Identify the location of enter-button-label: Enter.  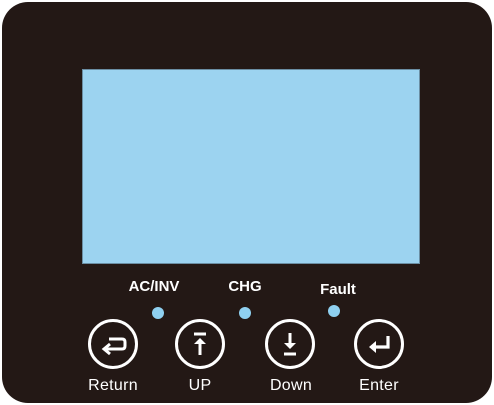
(379, 385).